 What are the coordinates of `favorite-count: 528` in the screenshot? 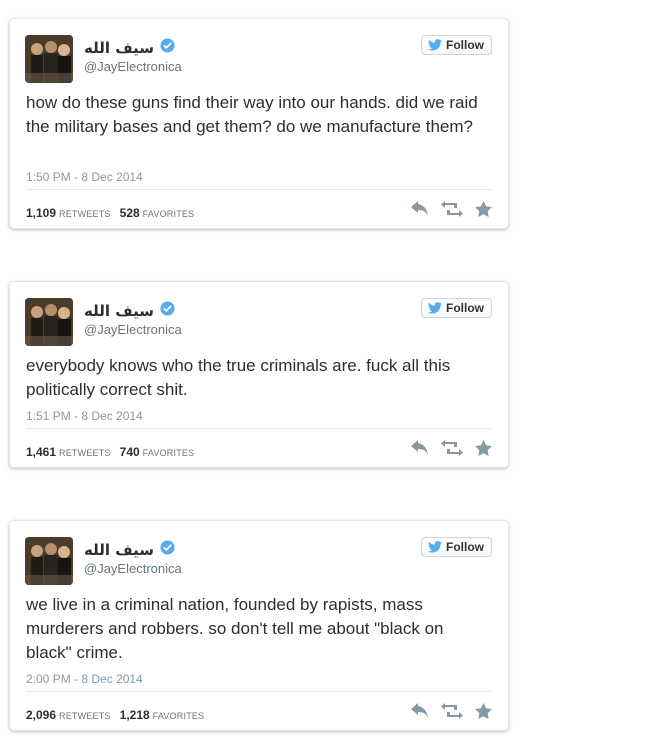 It's located at (130, 213).